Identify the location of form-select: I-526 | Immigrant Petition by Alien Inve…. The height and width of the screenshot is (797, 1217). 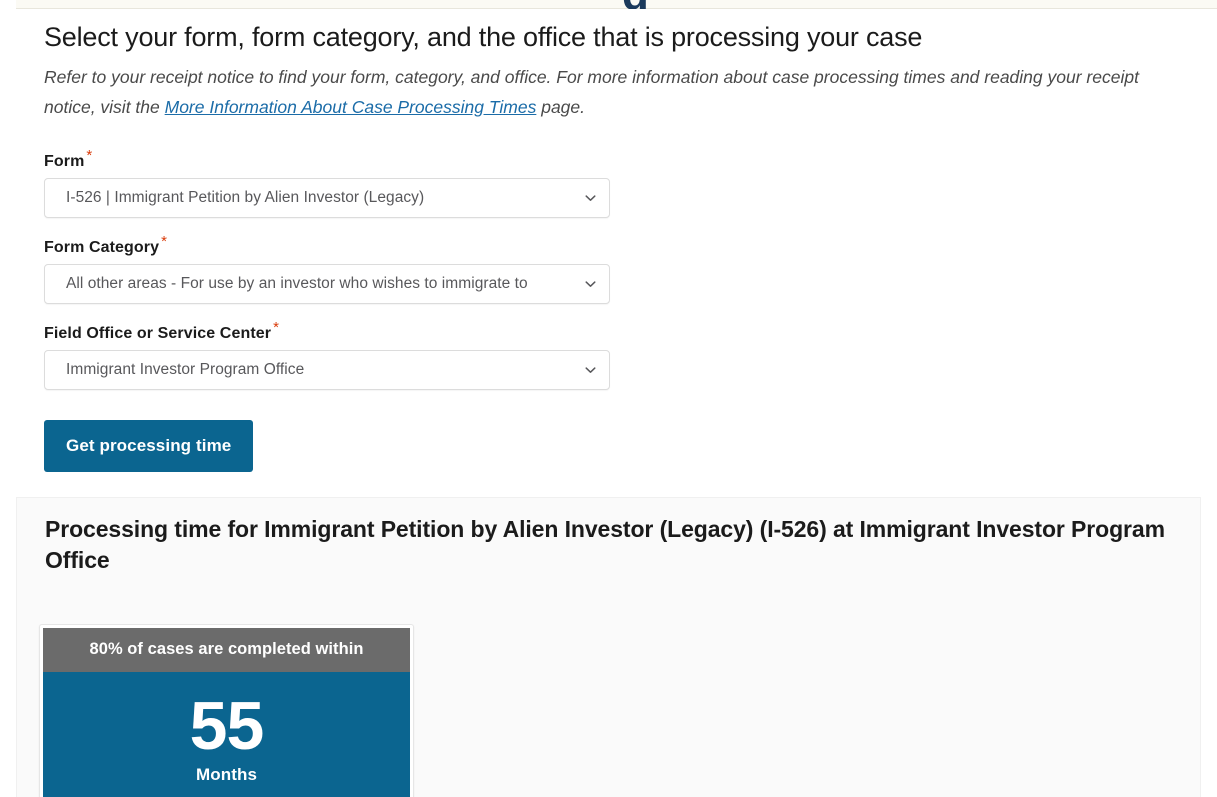
(327, 198).